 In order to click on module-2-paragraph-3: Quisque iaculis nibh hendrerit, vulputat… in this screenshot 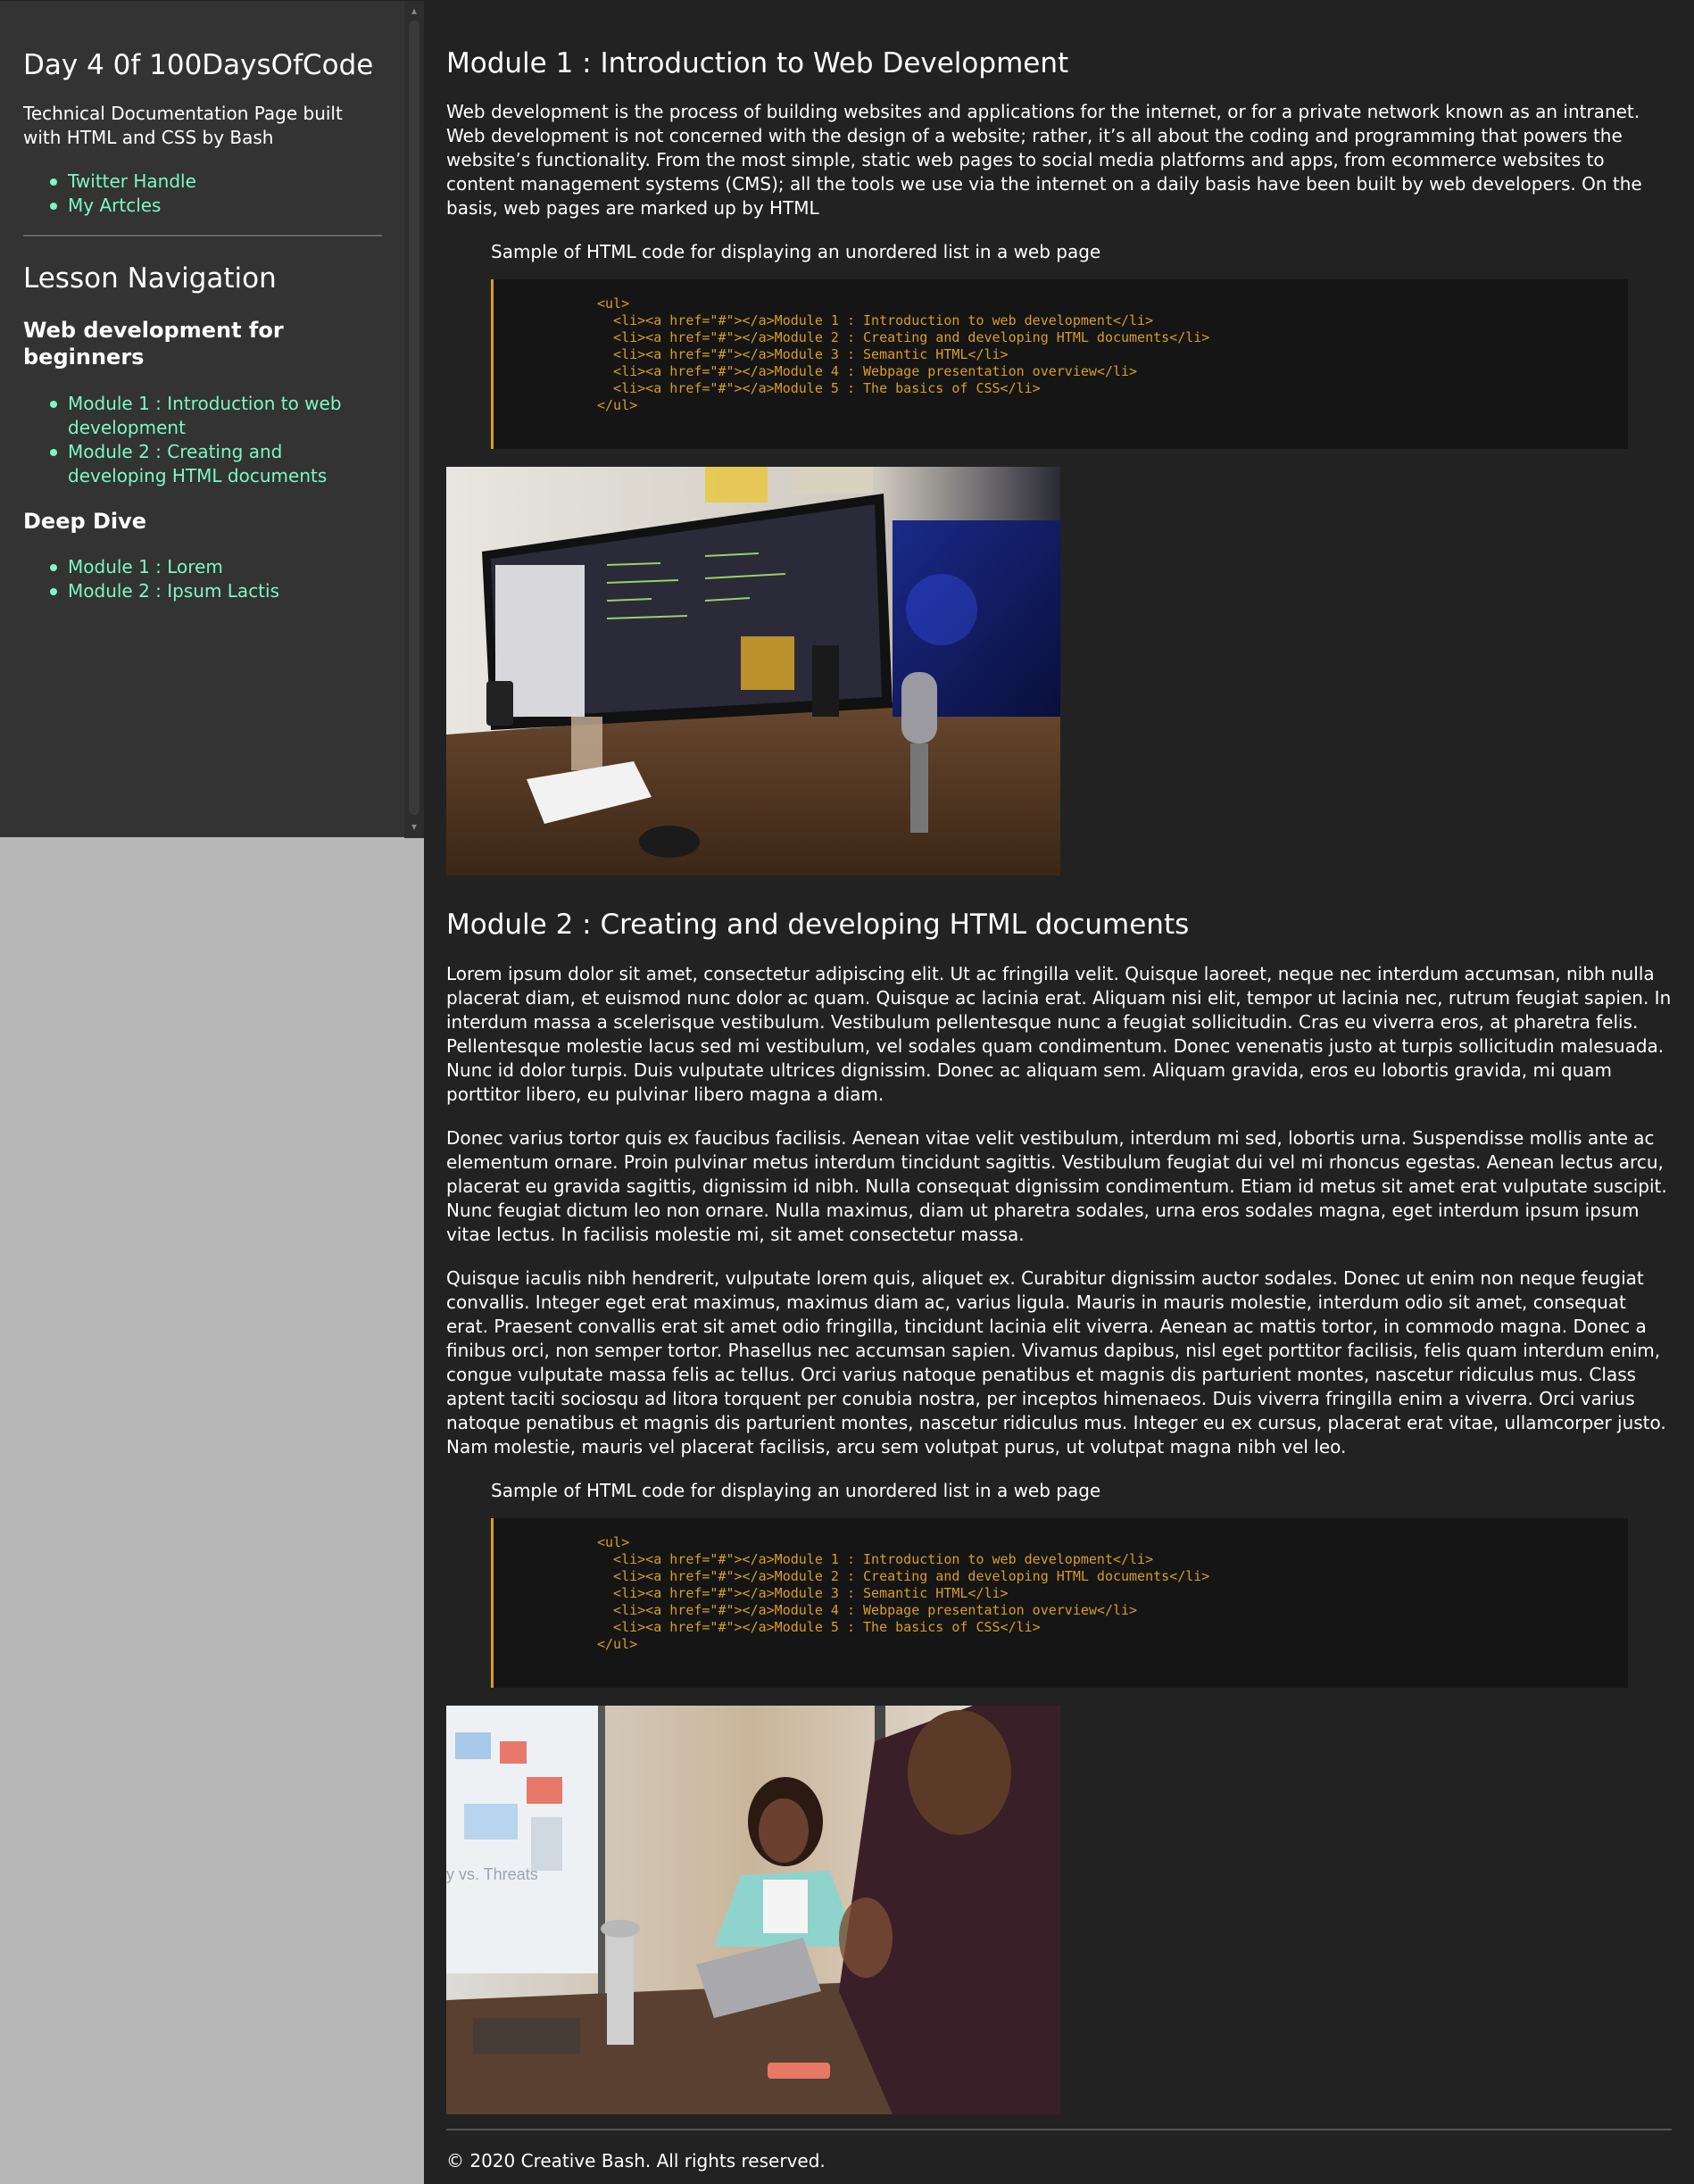, I will do `click(1056, 1362)`.